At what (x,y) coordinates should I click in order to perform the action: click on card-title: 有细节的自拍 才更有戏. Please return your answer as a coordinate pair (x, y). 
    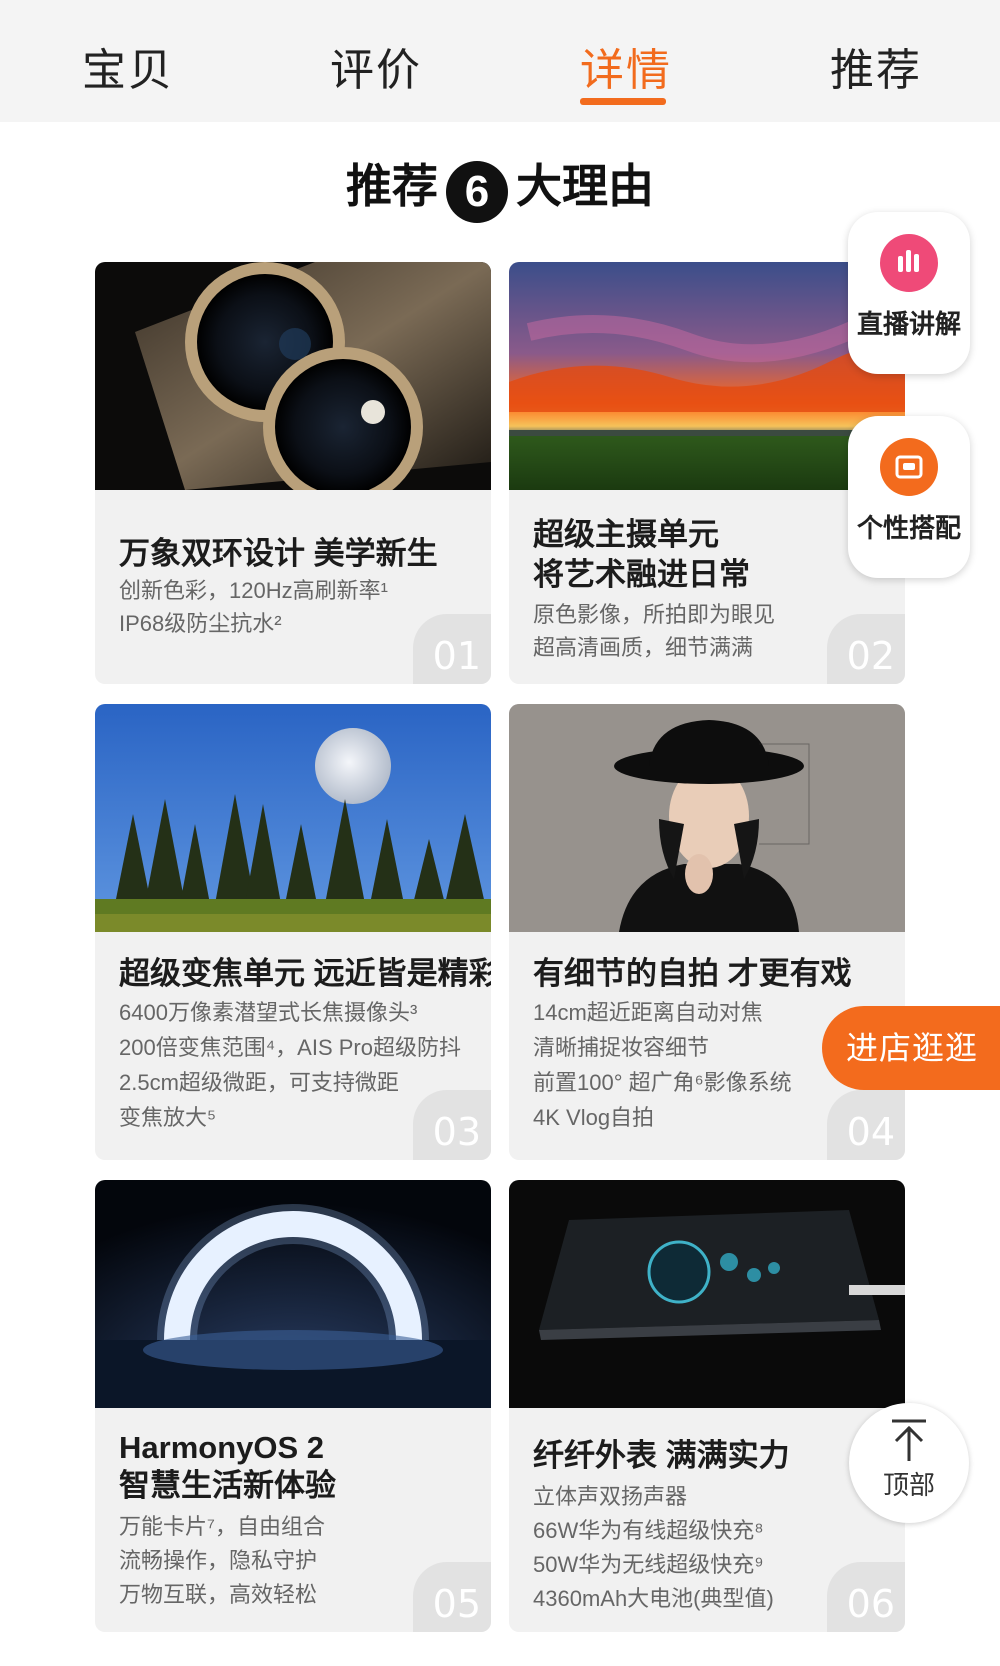
    Looking at the image, I should click on (692, 973).